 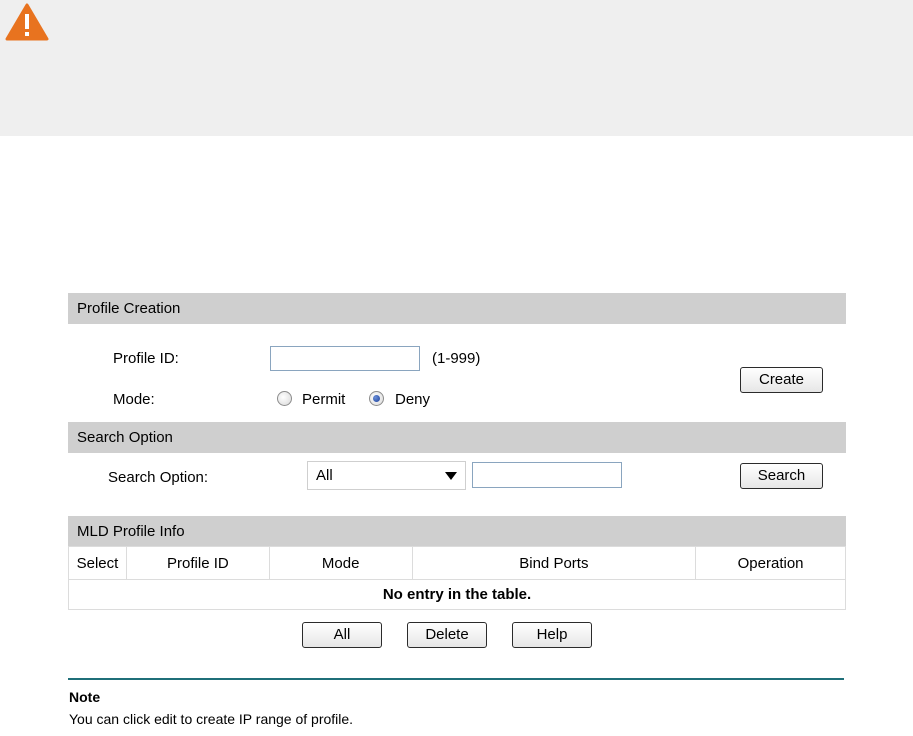 I want to click on delete-button: Delete, so click(x=447, y=635).